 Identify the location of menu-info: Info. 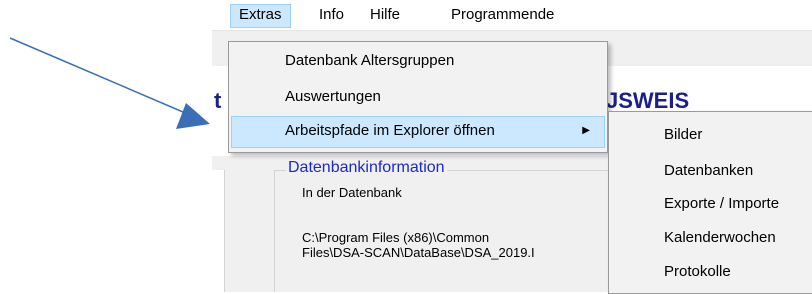
(331, 15).